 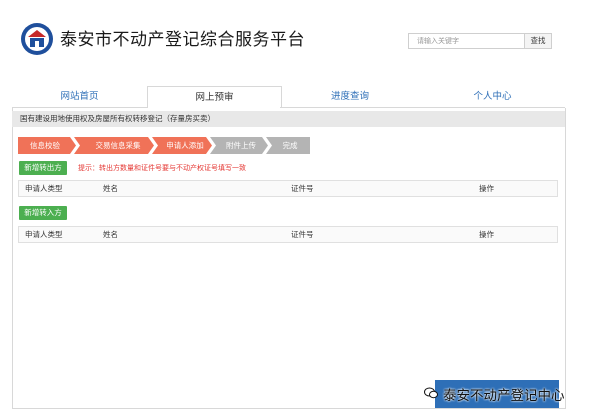 What do you see at coordinates (290, 145) in the screenshot?
I see `step-complete: 完成` at bounding box center [290, 145].